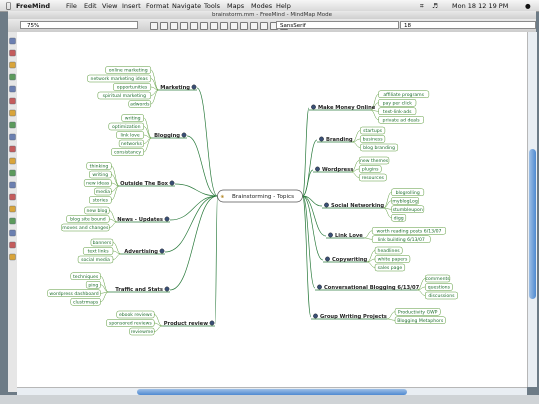 This screenshot has width=539, height=404. What do you see at coordinates (71, 6) in the screenshot?
I see `menu-file: File` at bounding box center [71, 6].